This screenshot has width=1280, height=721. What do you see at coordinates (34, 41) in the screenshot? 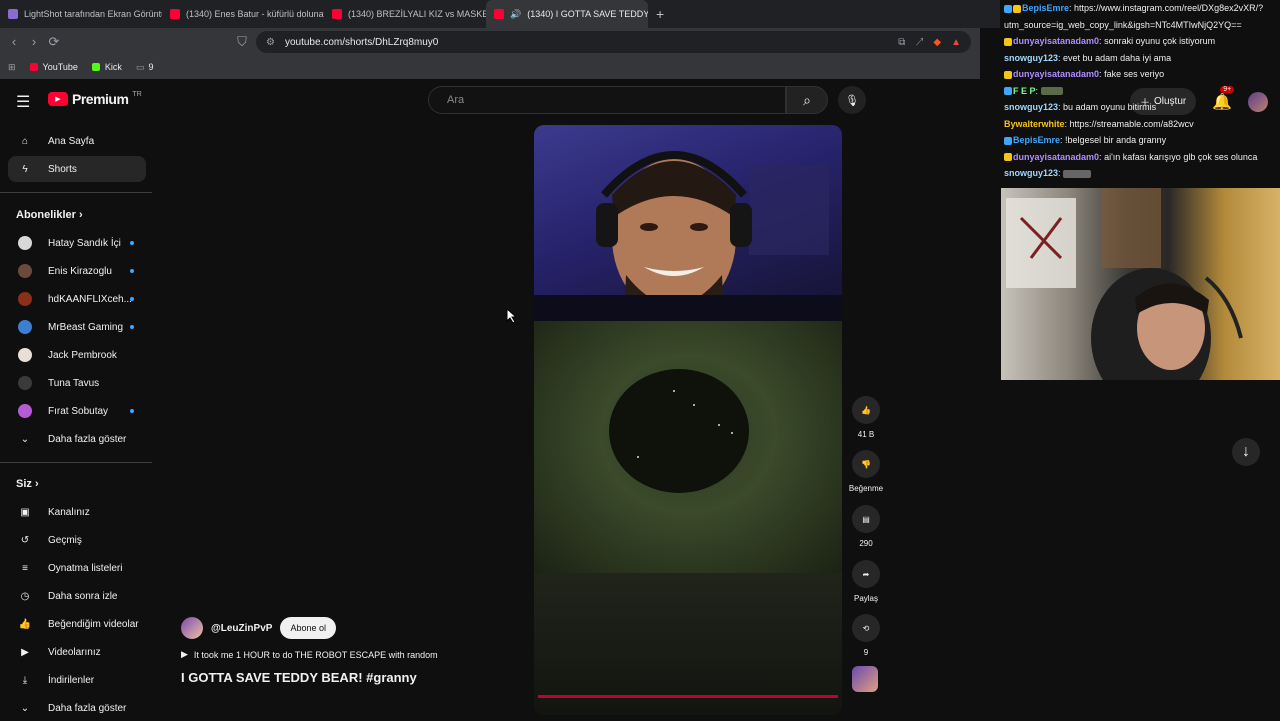
I see `forward-icon: ›` at bounding box center [34, 41].